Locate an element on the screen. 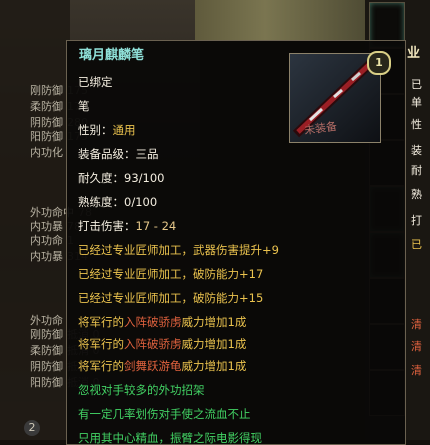 The width and height of the screenshot is (430, 445). attribute-line: 已经过专业匠师加工，破防能力+15 is located at coordinates (171, 298).